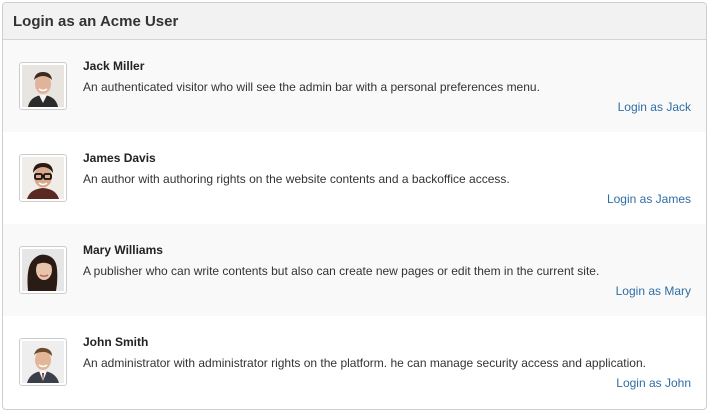  Describe the element at coordinates (114, 66) in the screenshot. I see `user-name: Jack Miller` at that location.